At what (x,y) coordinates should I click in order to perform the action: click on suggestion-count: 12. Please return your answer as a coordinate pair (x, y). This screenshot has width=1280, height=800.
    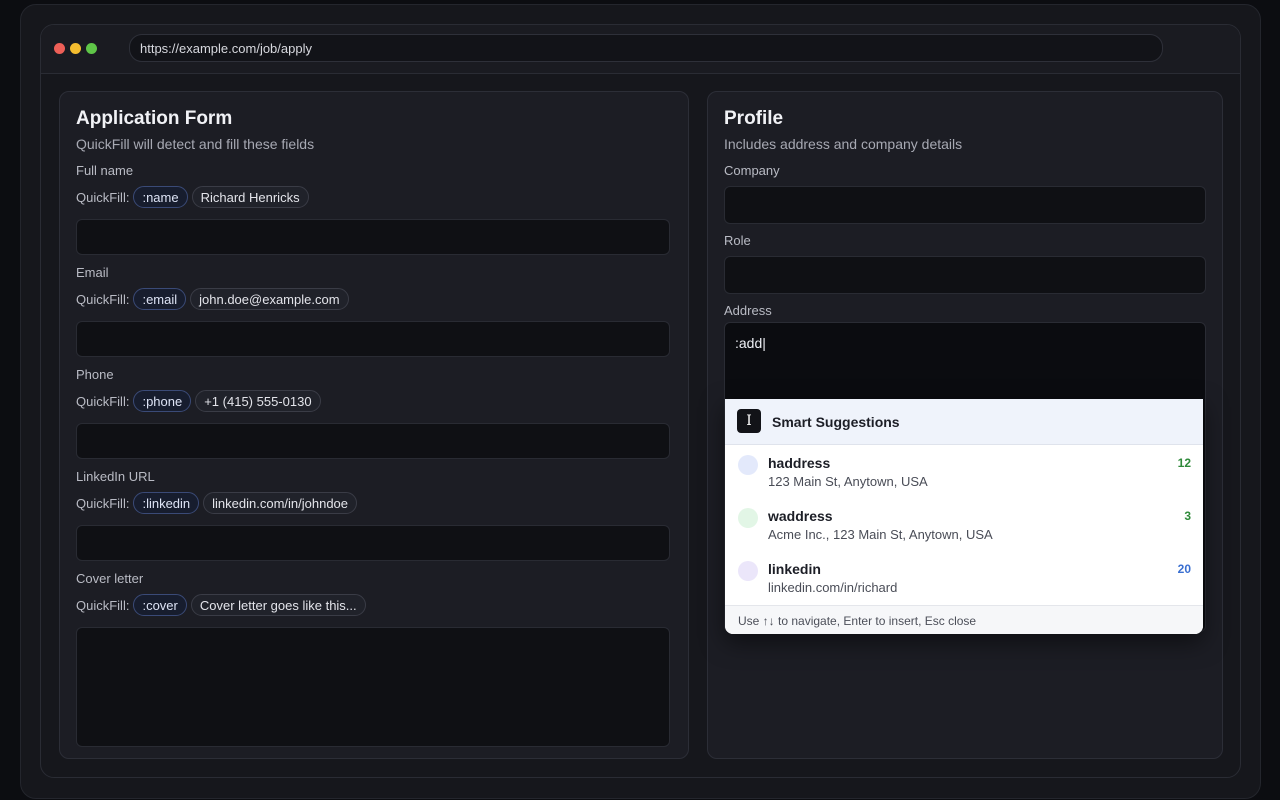
    Looking at the image, I should click on (1184, 463).